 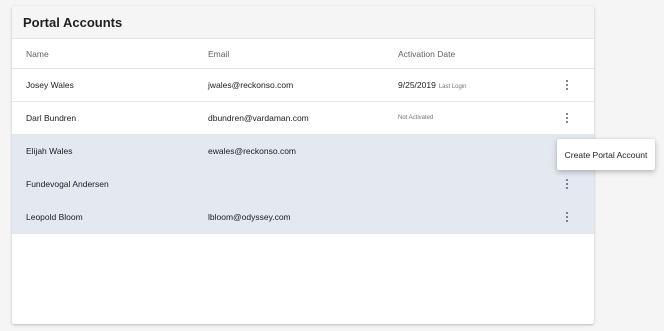 I want to click on row-email: lbloom@odyssey.com, so click(x=249, y=217).